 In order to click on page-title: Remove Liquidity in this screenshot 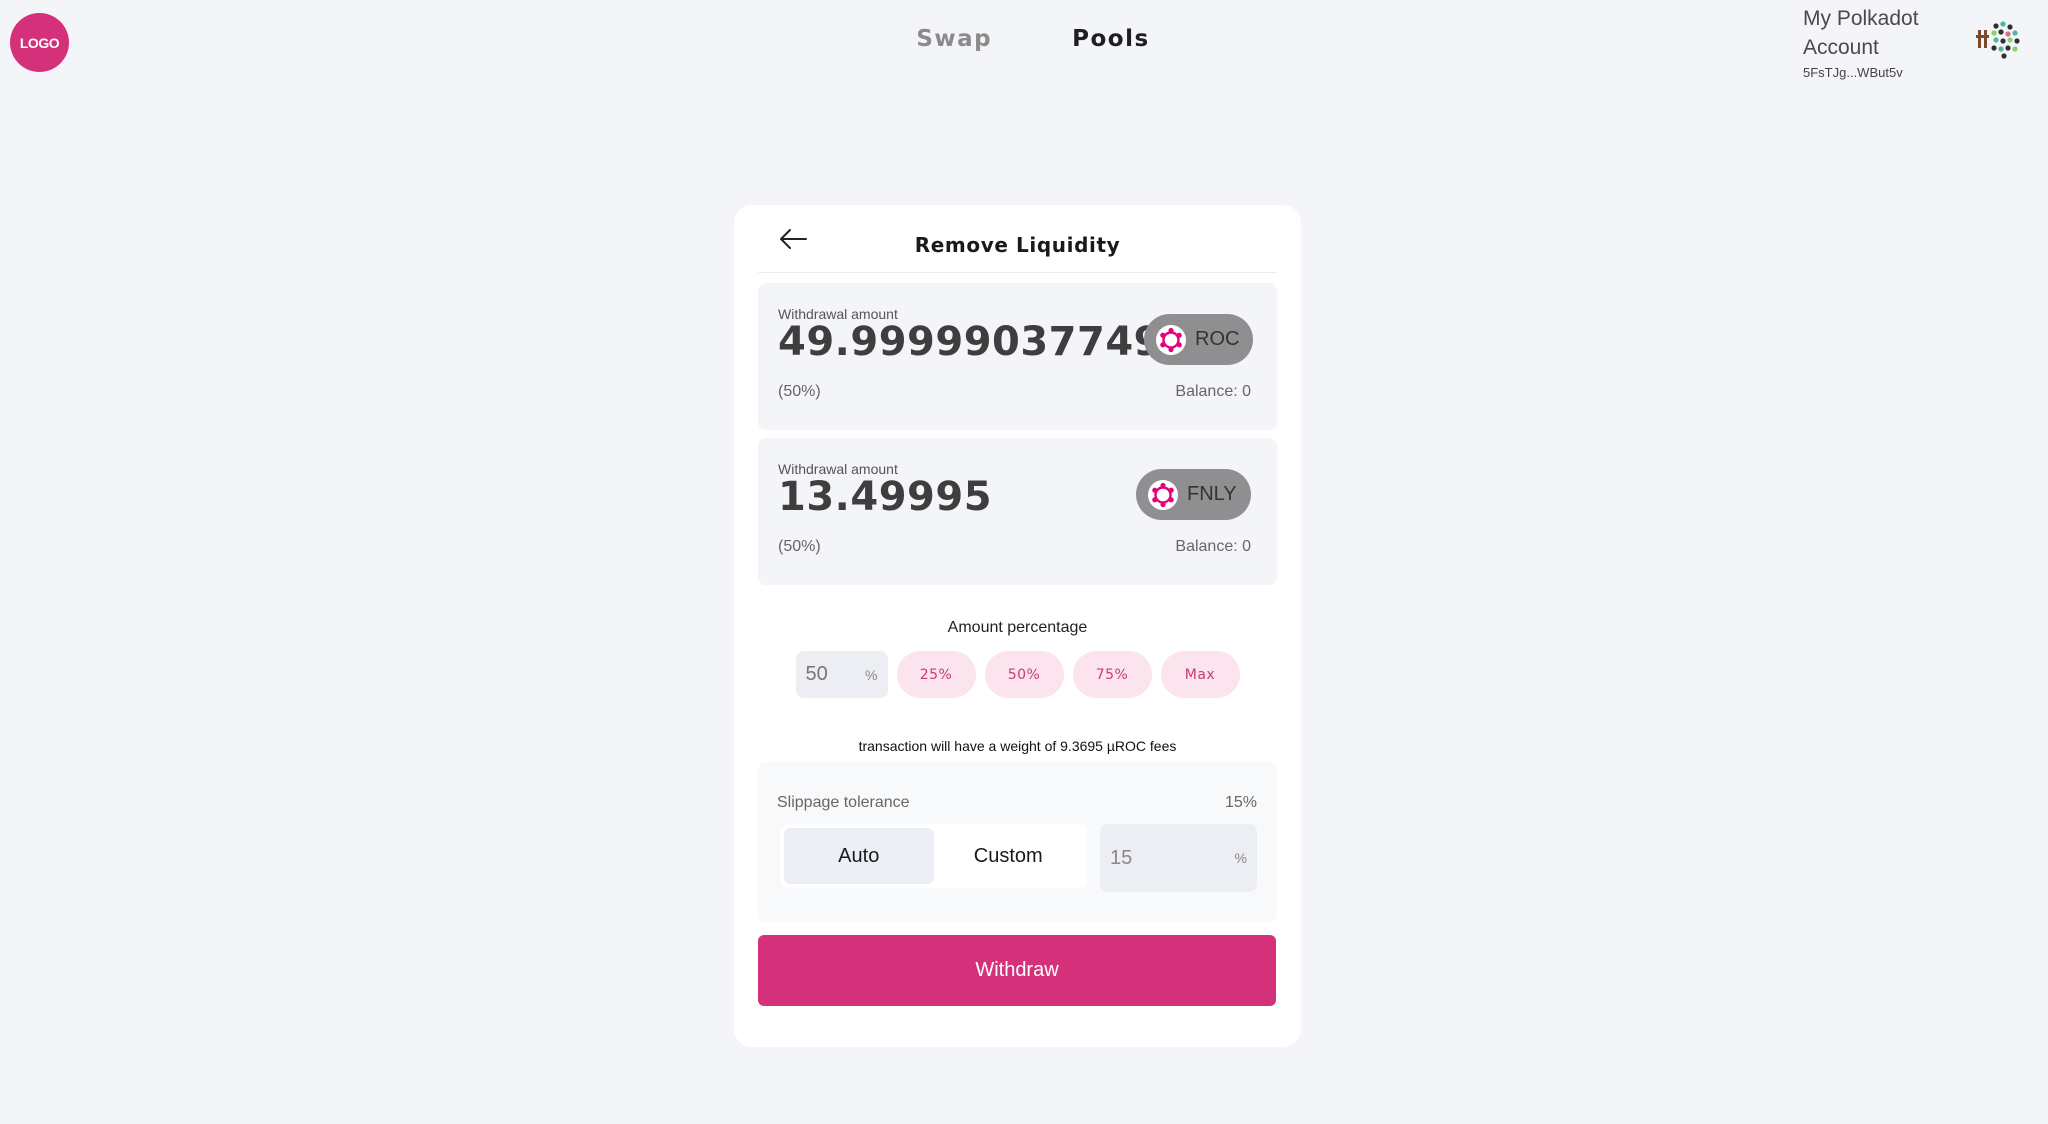, I will do `click(1017, 245)`.